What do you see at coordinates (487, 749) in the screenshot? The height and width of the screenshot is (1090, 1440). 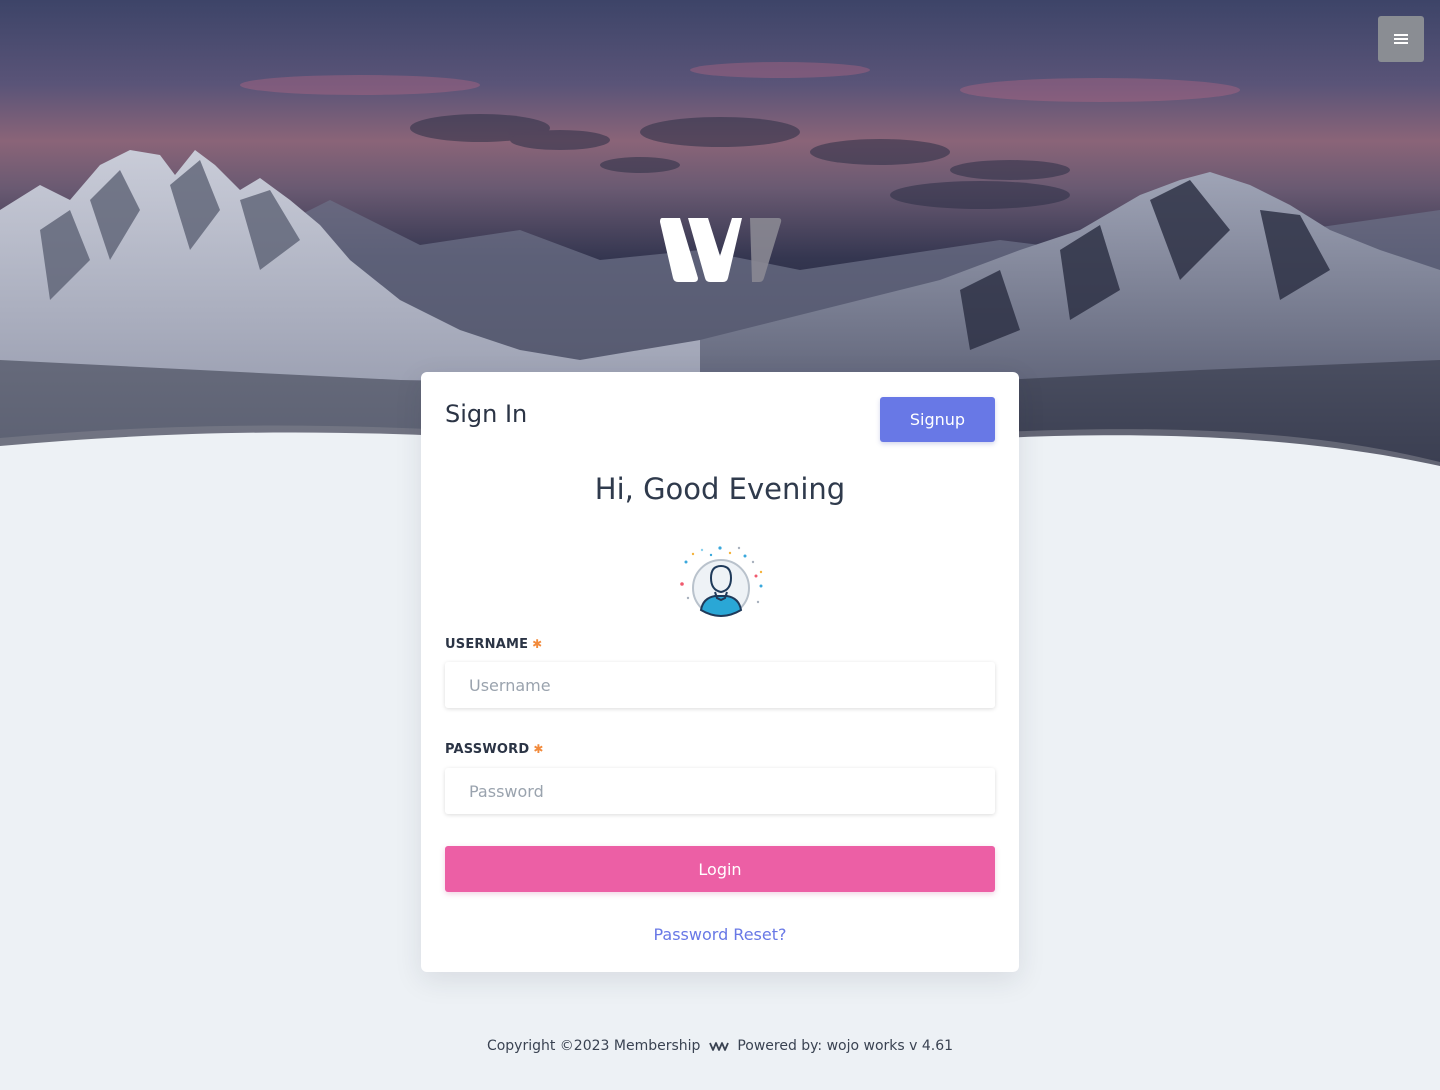 I see `password-label-text: PASSWORD` at bounding box center [487, 749].